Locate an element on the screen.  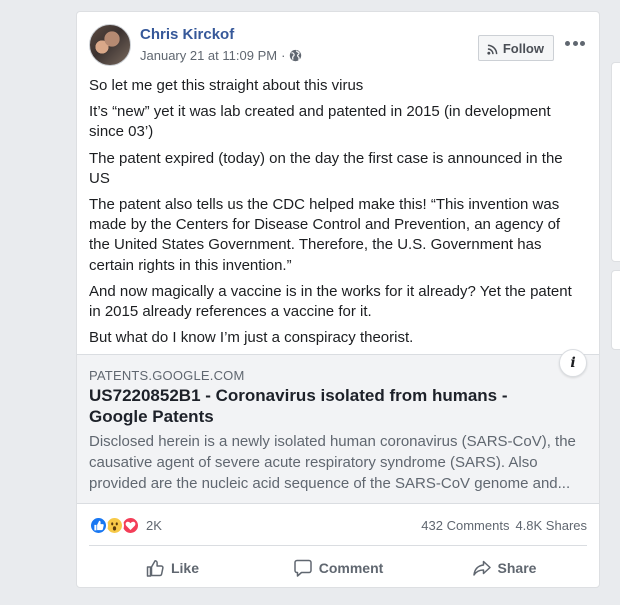
post-meta: January 21 at 11:09 PM · is located at coordinates (221, 55).